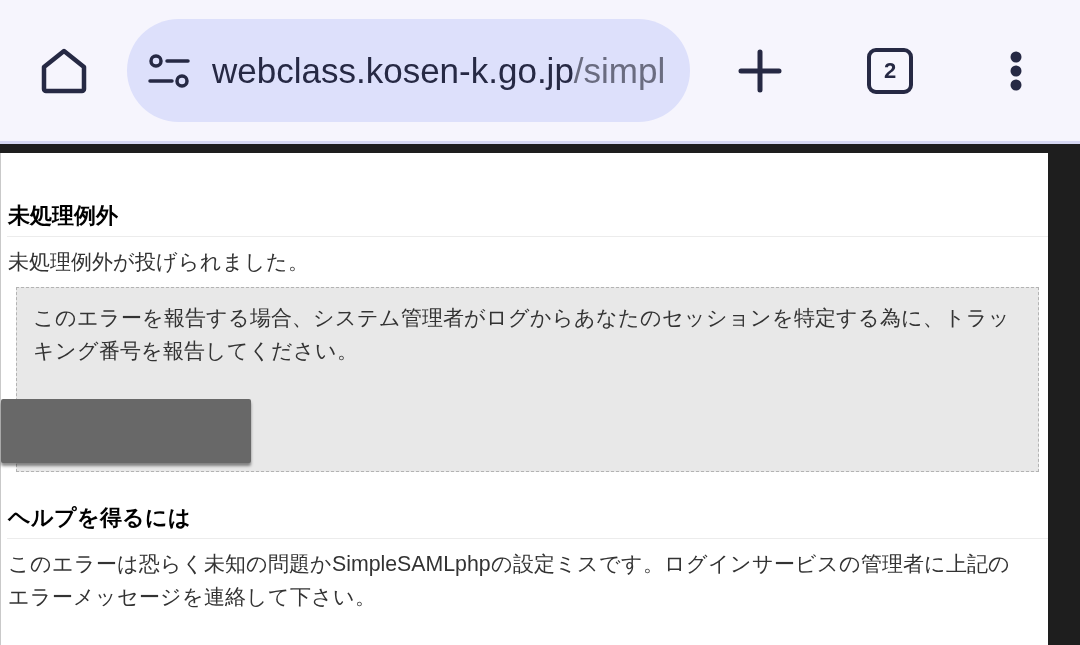 Image resolution: width=1080 pixels, height=645 pixels. I want to click on notice-text: このエラーを報告する場合、システム管理者がログからあなたのセッションを特定する為に、トラッキング番号を報告してください。, so click(522, 335).